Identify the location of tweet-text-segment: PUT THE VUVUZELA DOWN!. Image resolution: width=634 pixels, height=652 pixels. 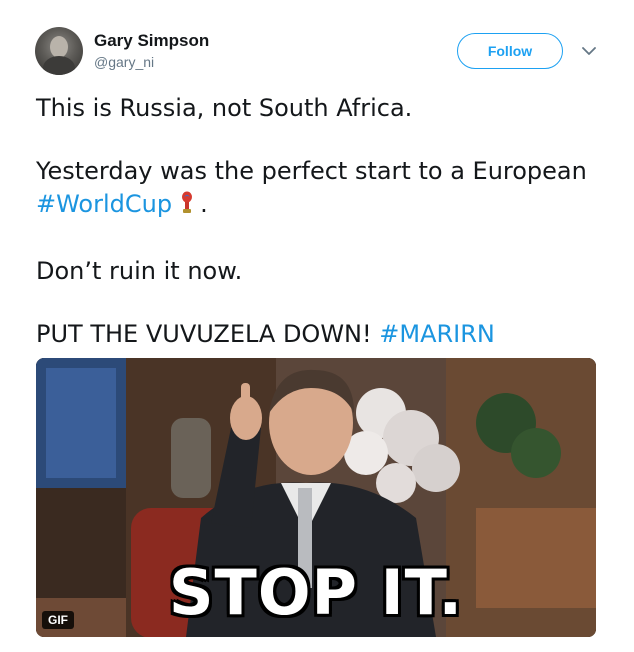
(204, 334).